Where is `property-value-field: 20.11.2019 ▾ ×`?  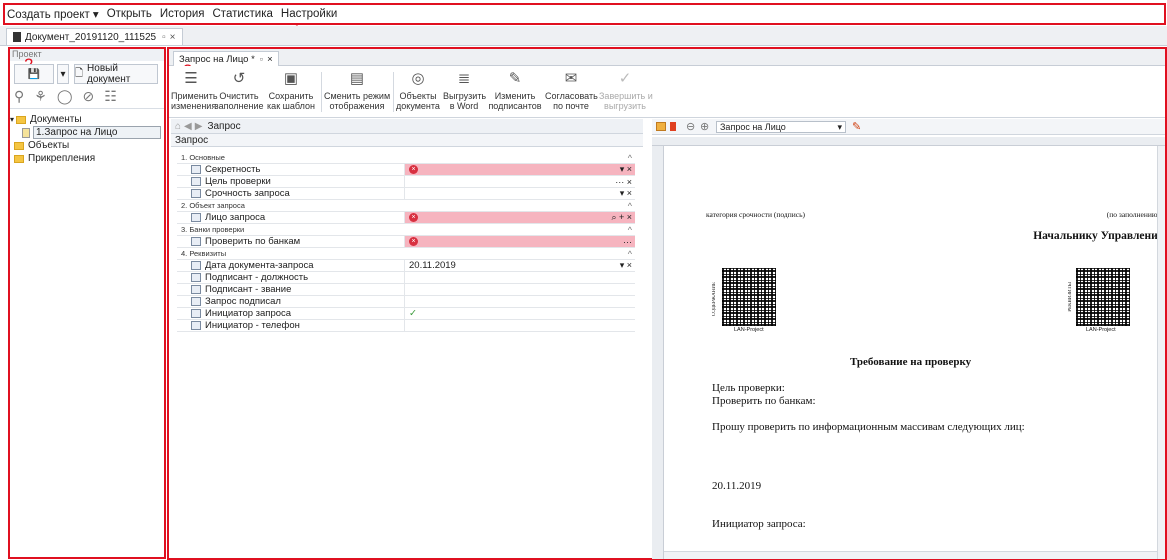
property-value-field: 20.11.2019 ▾ × is located at coordinates (520, 265).